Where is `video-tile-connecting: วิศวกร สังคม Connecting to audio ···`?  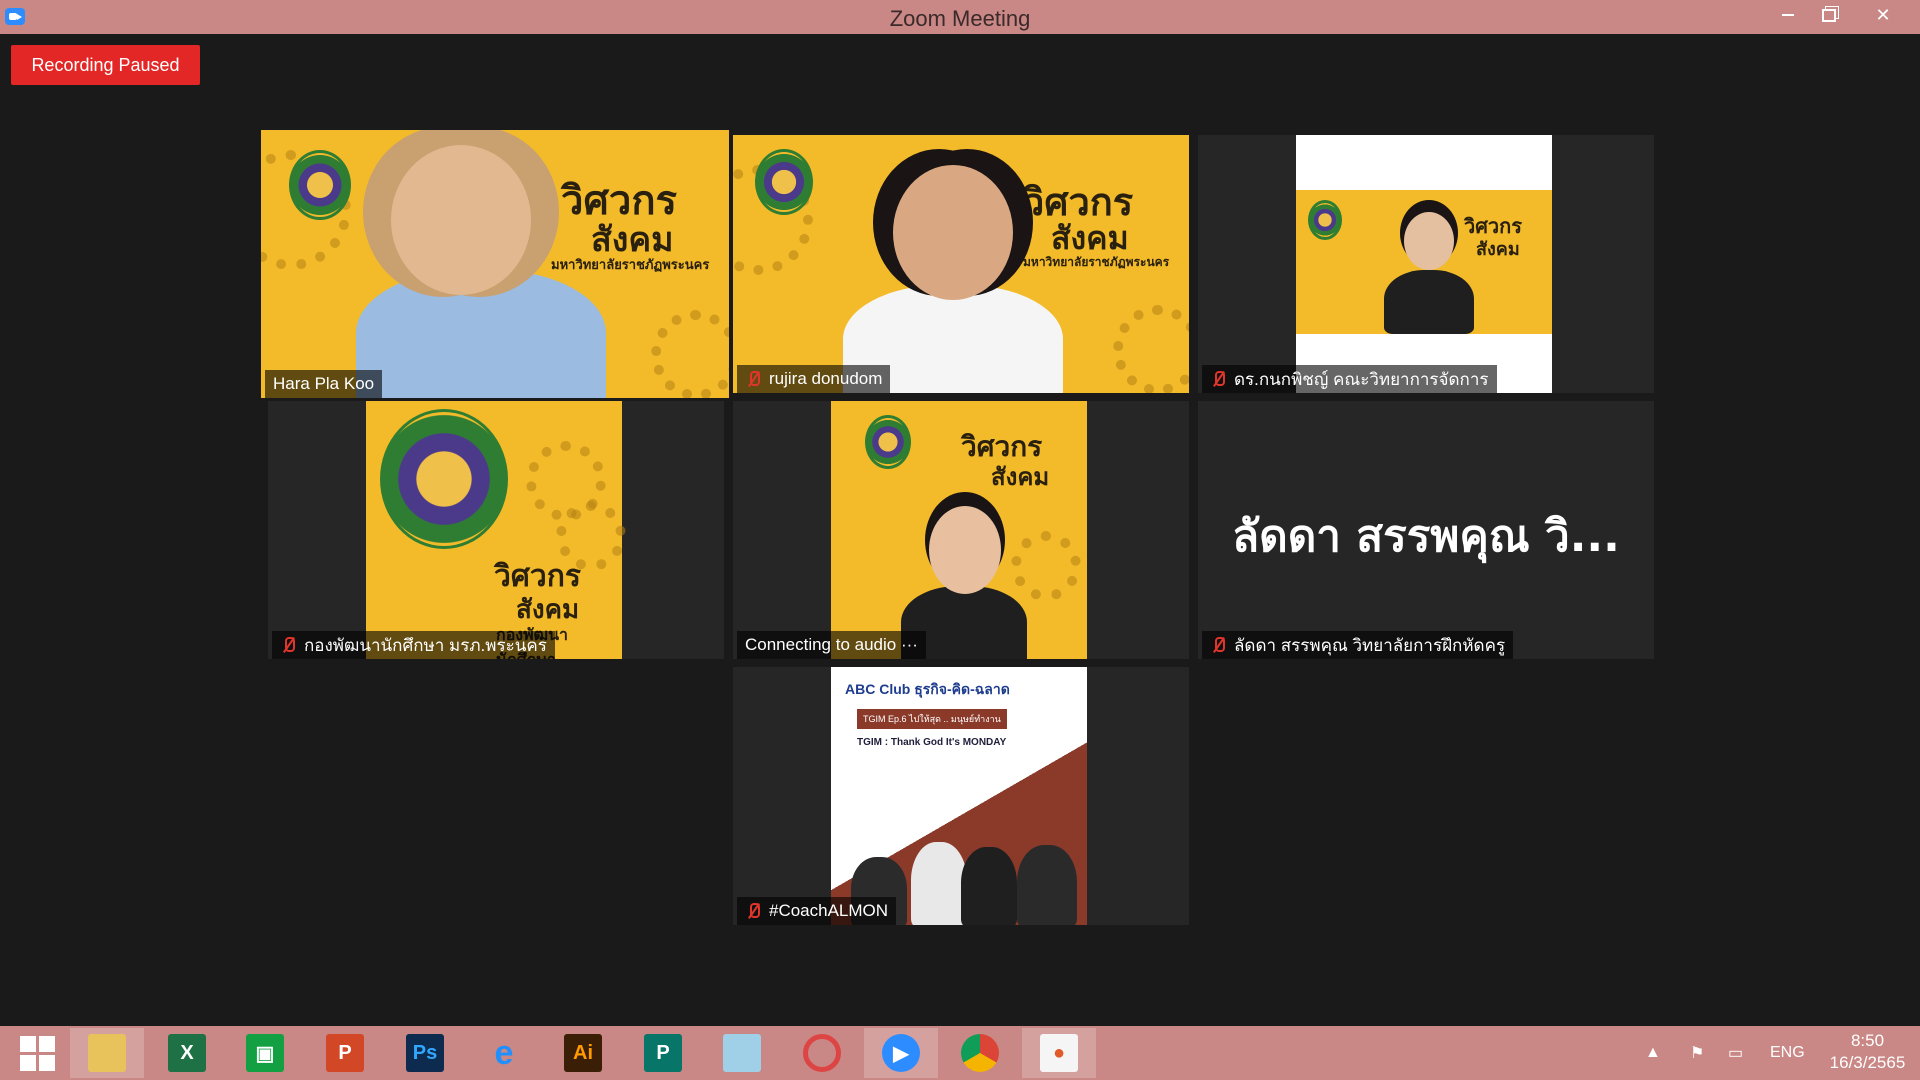 video-tile-connecting: วิศวกร สังคม Connecting to audio ··· is located at coordinates (961, 530).